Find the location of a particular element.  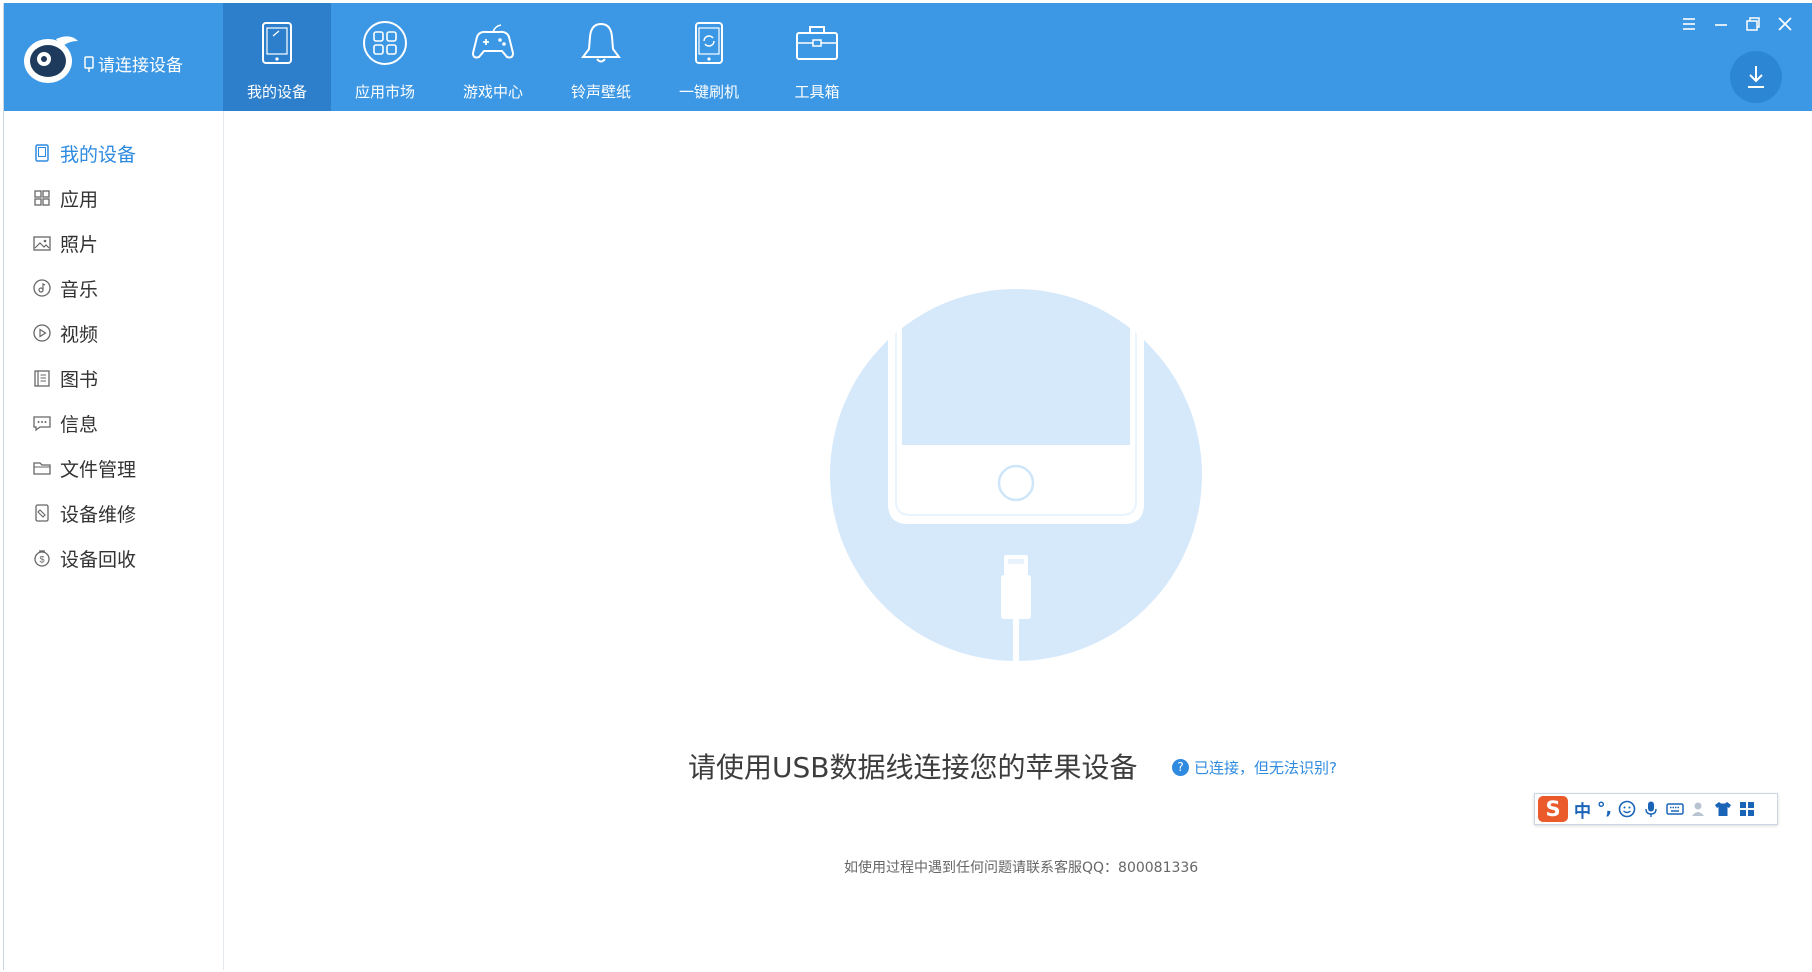

sidebar-item-photos: 照片 is located at coordinates (65, 243).